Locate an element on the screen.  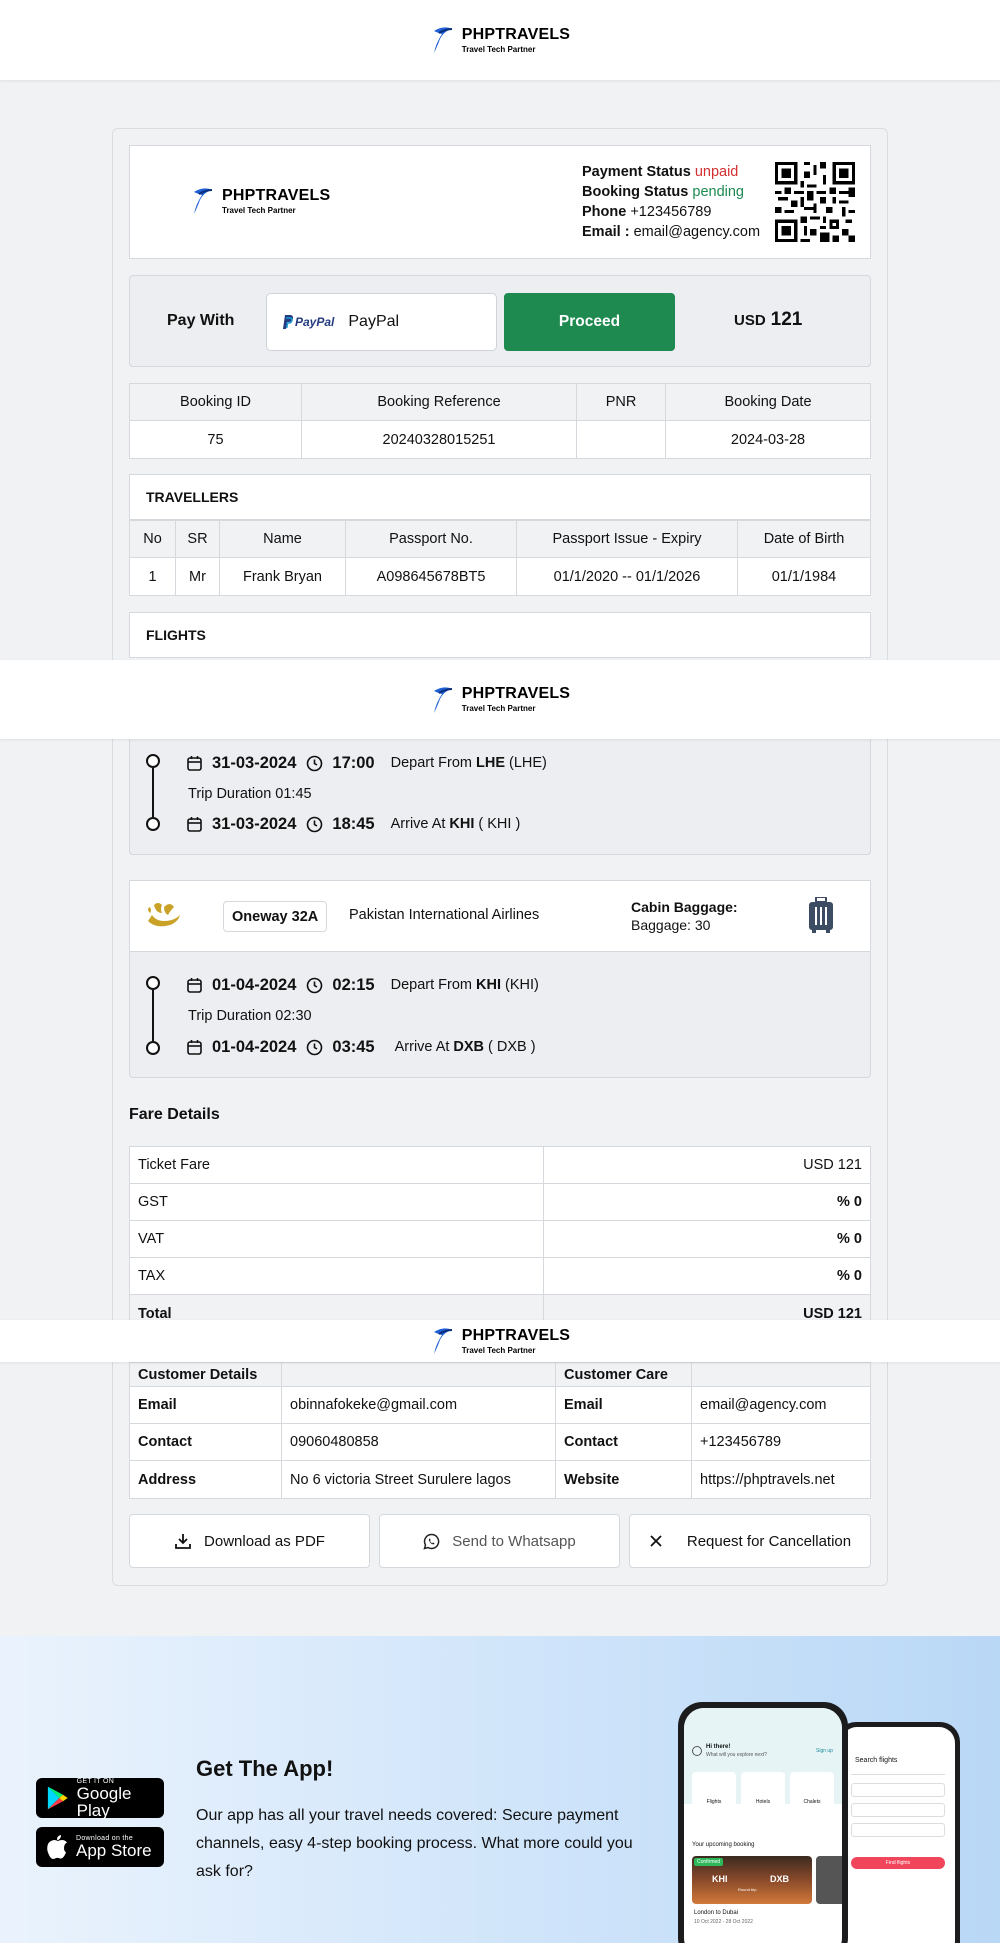
timeline-line is located at coordinates (153, 792).